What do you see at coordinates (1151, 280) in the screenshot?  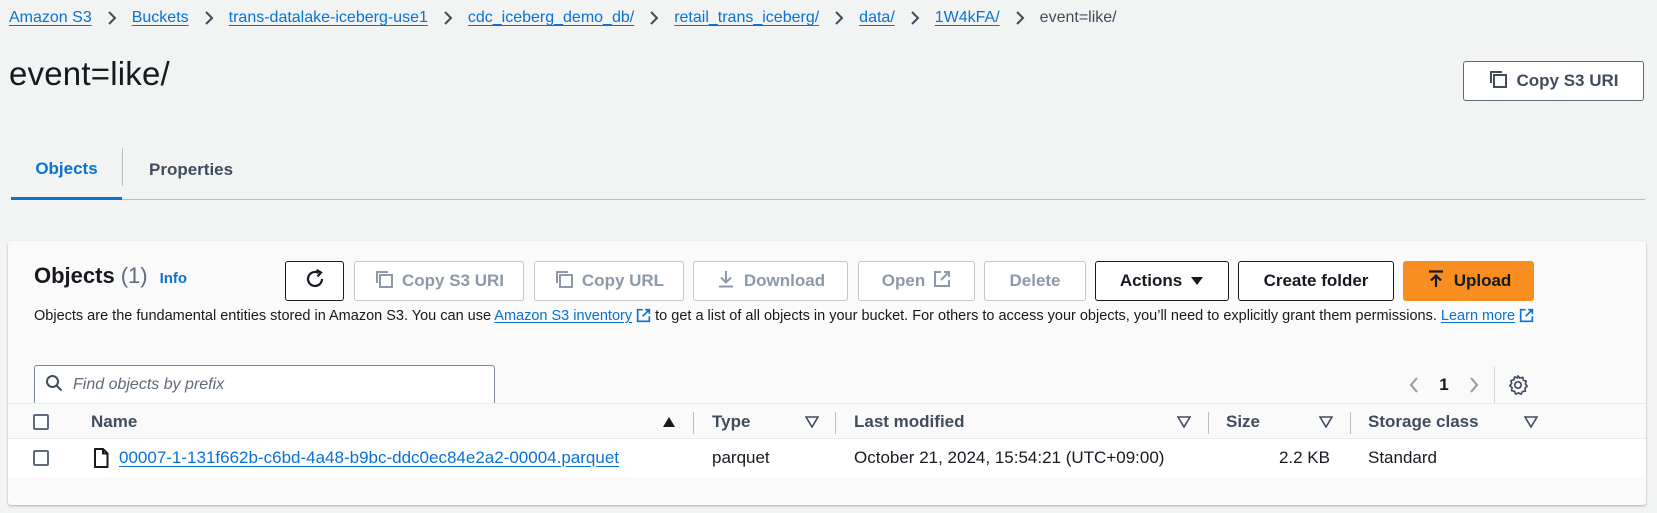 I see `actions-label: Actions` at bounding box center [1151, 280].